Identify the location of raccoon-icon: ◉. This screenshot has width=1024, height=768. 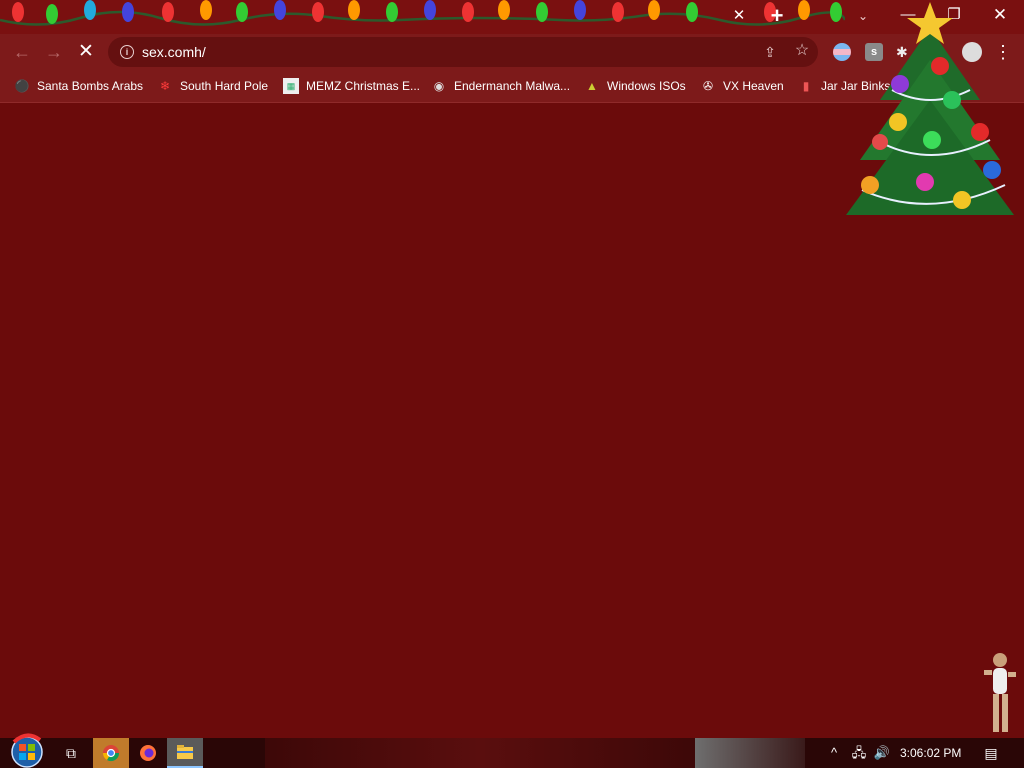
(439, 86).